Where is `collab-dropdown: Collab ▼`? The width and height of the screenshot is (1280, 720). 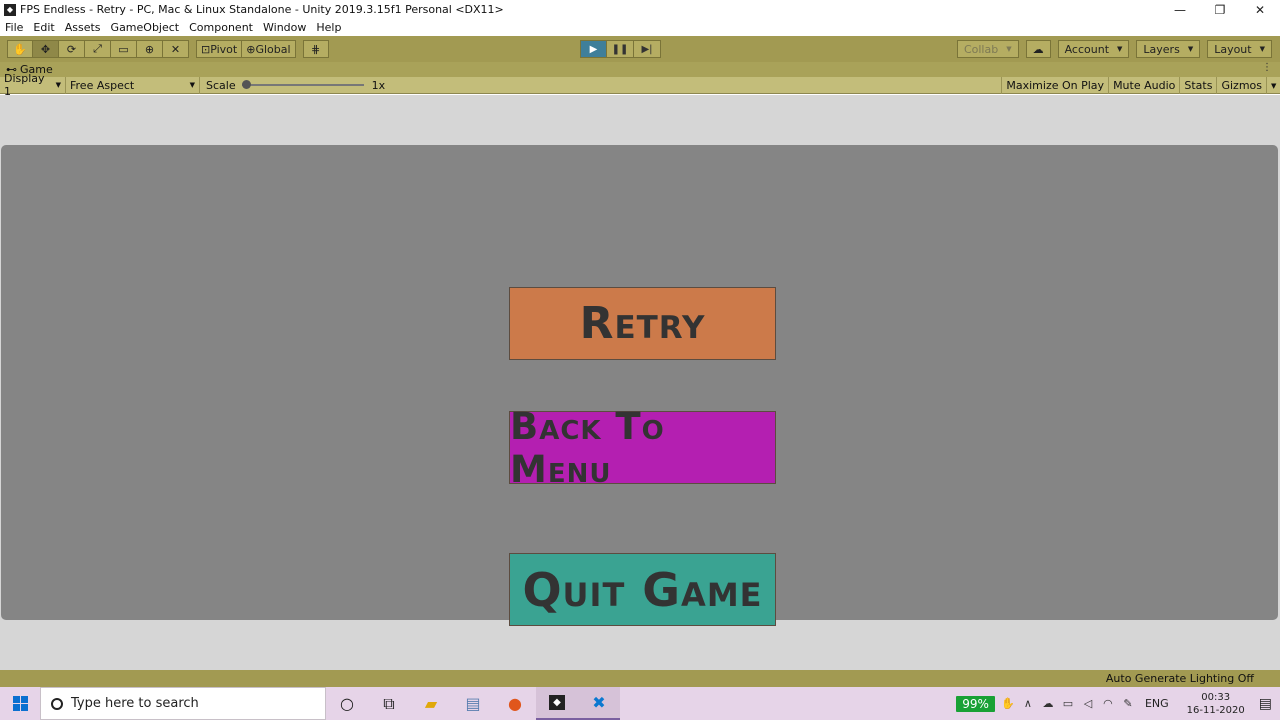 collab-dropdown: Collab ▼ is located at coordinates (987, 49).